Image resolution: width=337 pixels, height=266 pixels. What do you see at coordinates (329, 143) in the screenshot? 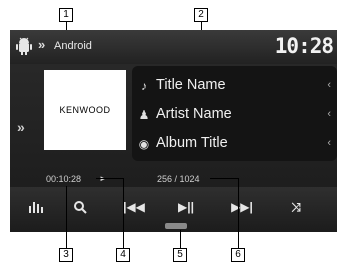
I see `album-scroll-arrow: ‹` at bounding box center [329, 143].